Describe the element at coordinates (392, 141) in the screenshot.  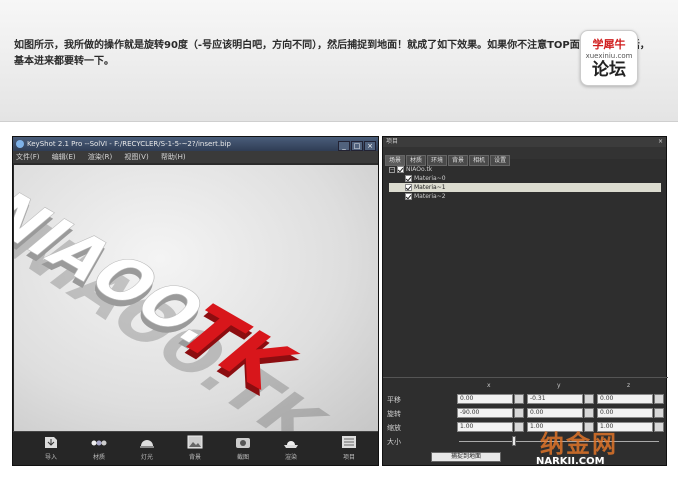
I see `panel-title: 项目` at that location.